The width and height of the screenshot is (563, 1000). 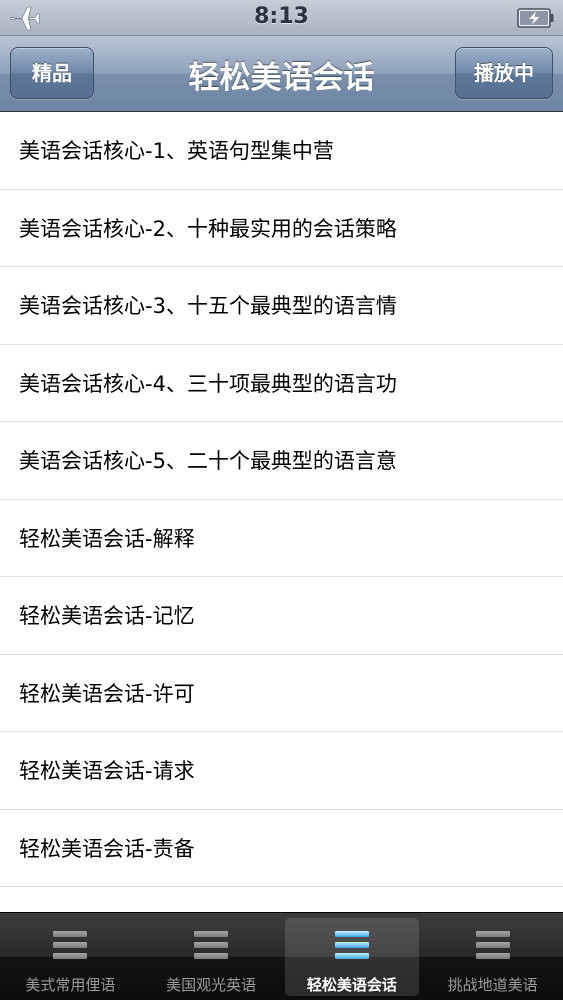 I want to click on list-item: 轻松美语会话-许可, so click(x=281, y=693).